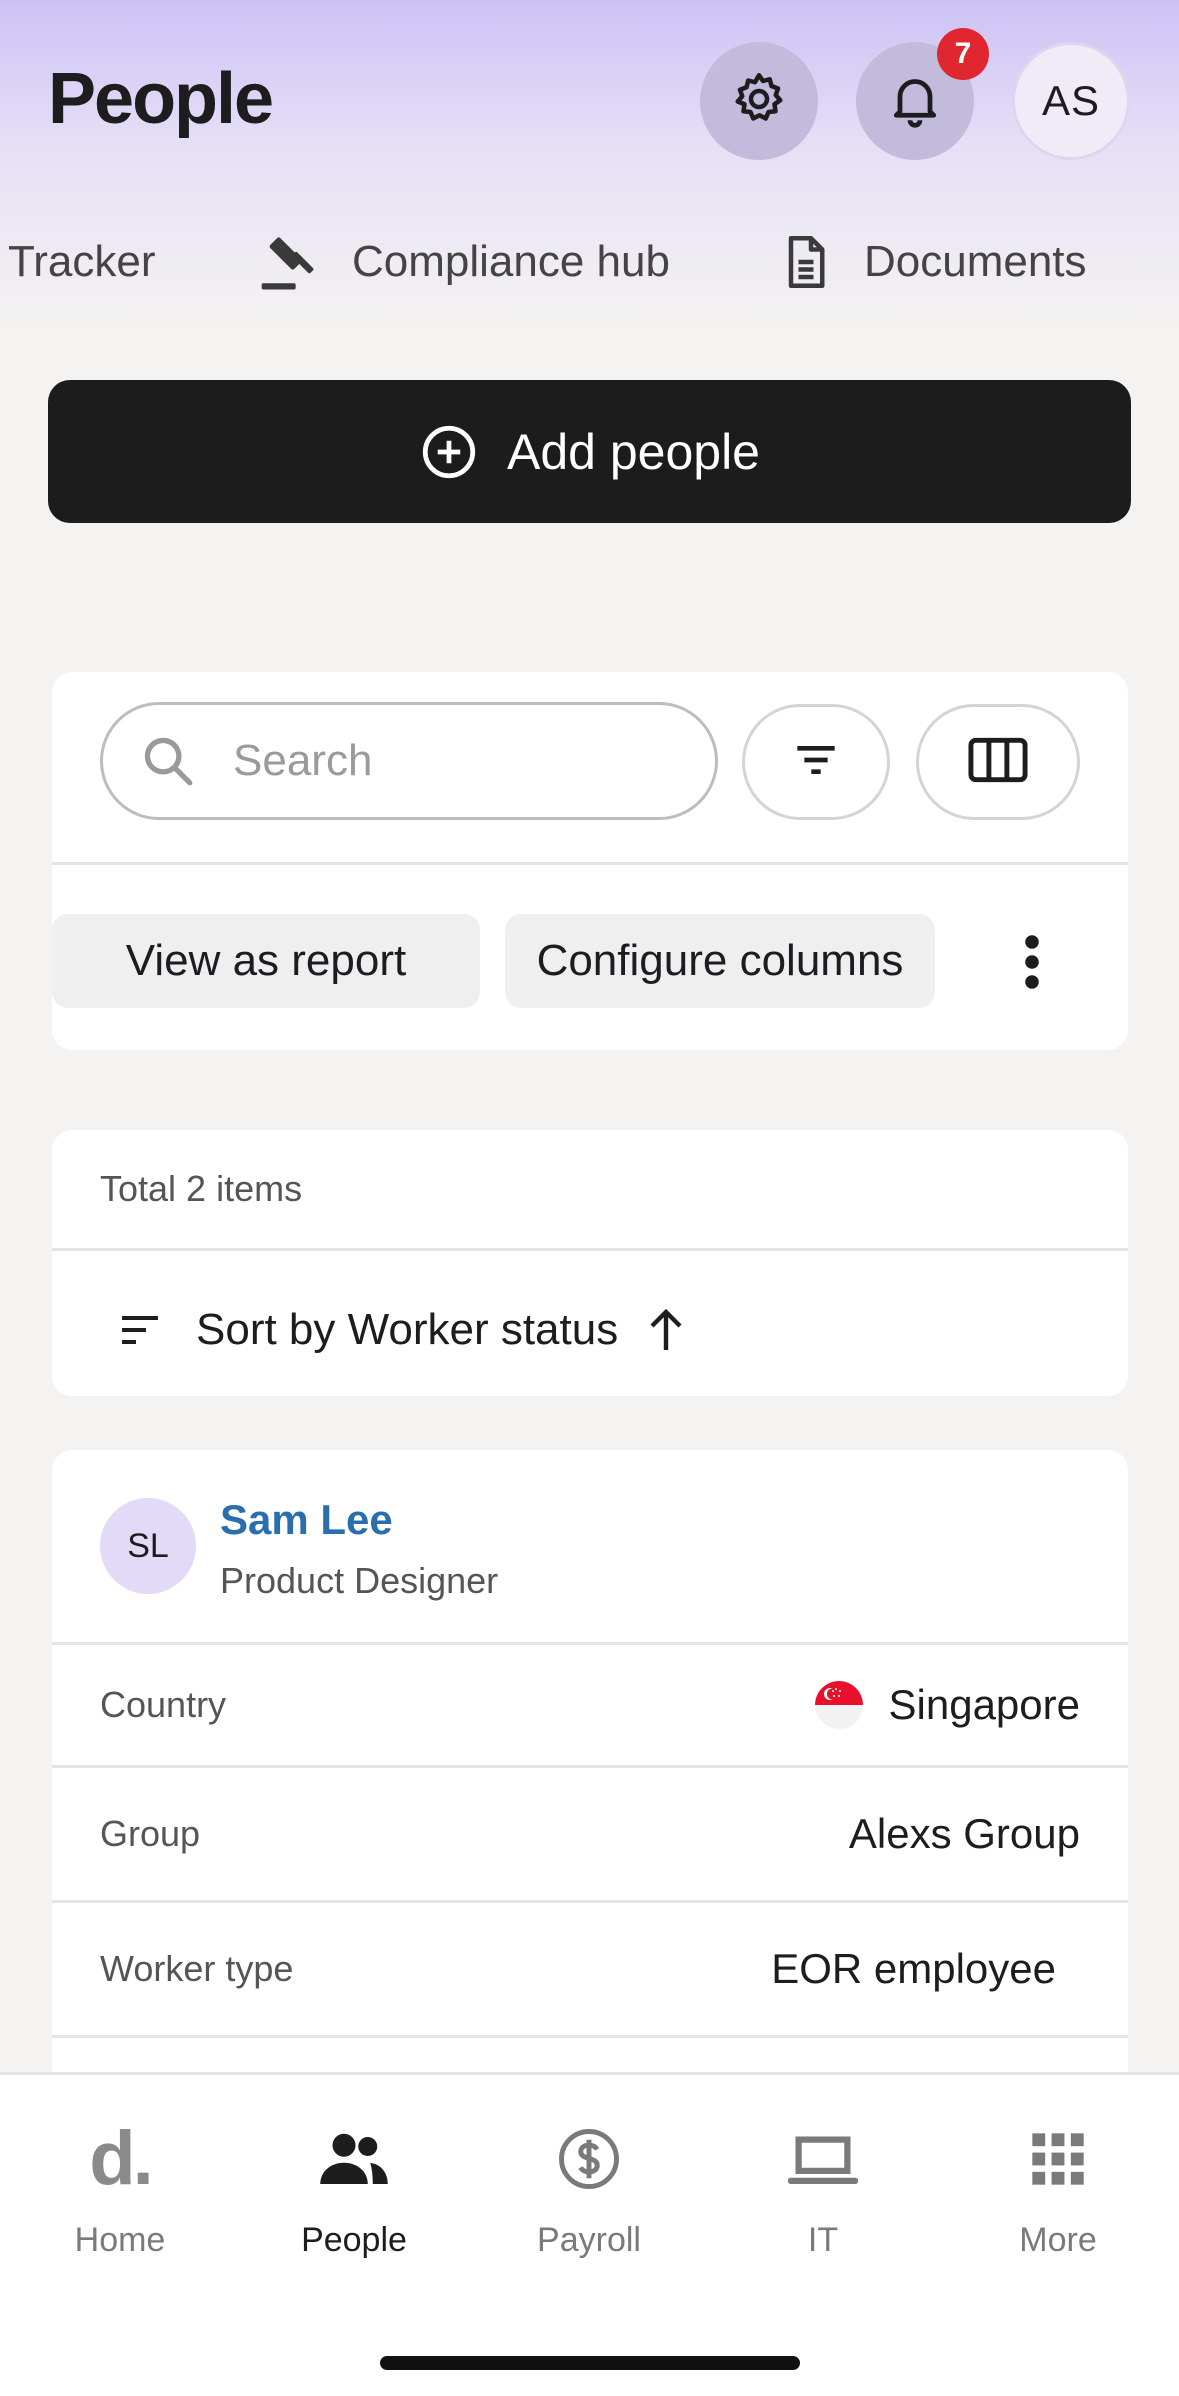  Describe the element at coordinates (915, 101) in the screenshot. I see `bell-icon` at that location.